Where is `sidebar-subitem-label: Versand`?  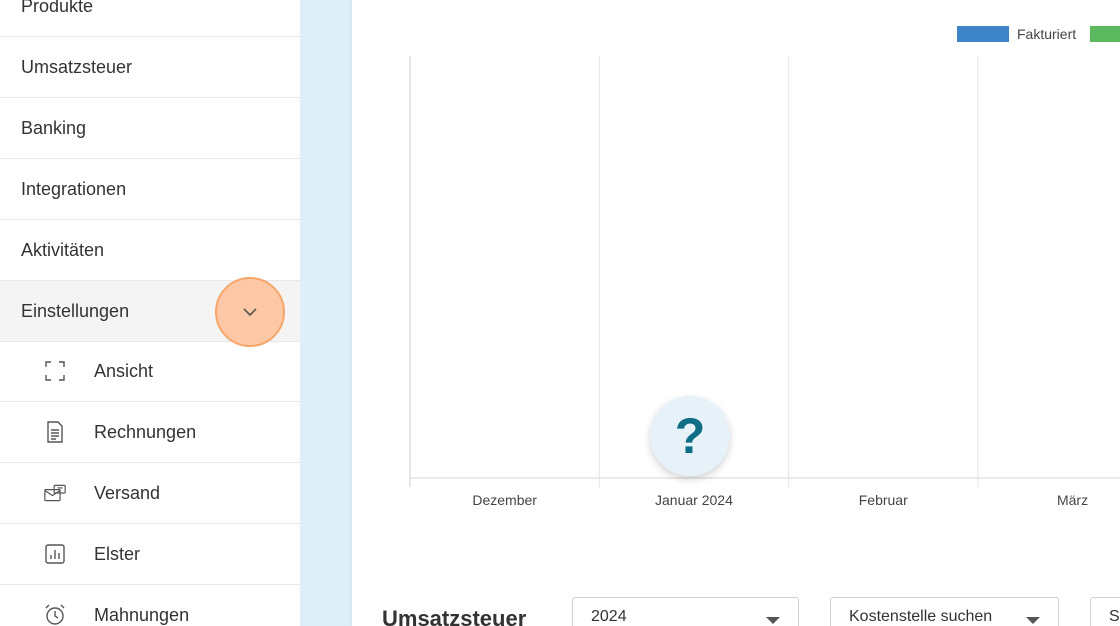
sidebar-subitem-label: Versand is located at coordinates (127, 492).